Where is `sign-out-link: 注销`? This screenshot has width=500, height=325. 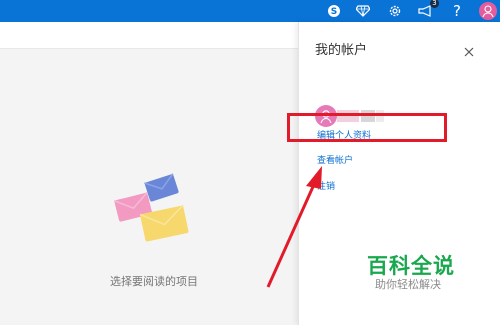 sign-out-link: 注销 is located at coordinates (326, 185).